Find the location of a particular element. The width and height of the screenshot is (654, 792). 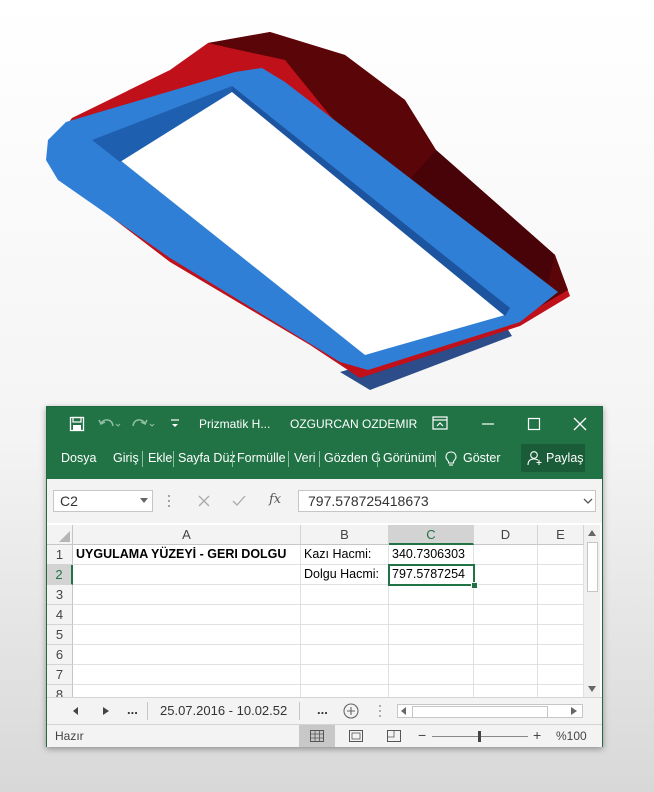

undo-icon is located at coordinates (109, 424).